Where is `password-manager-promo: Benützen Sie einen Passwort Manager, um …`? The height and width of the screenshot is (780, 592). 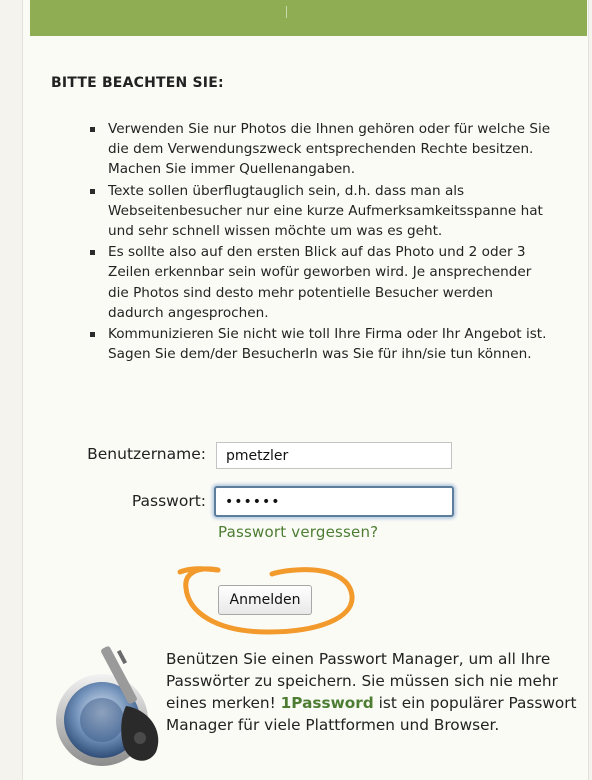
password-manager-promo: Benützen Sie einen Passwort Manager, um … is located at coordinates (373, 692).